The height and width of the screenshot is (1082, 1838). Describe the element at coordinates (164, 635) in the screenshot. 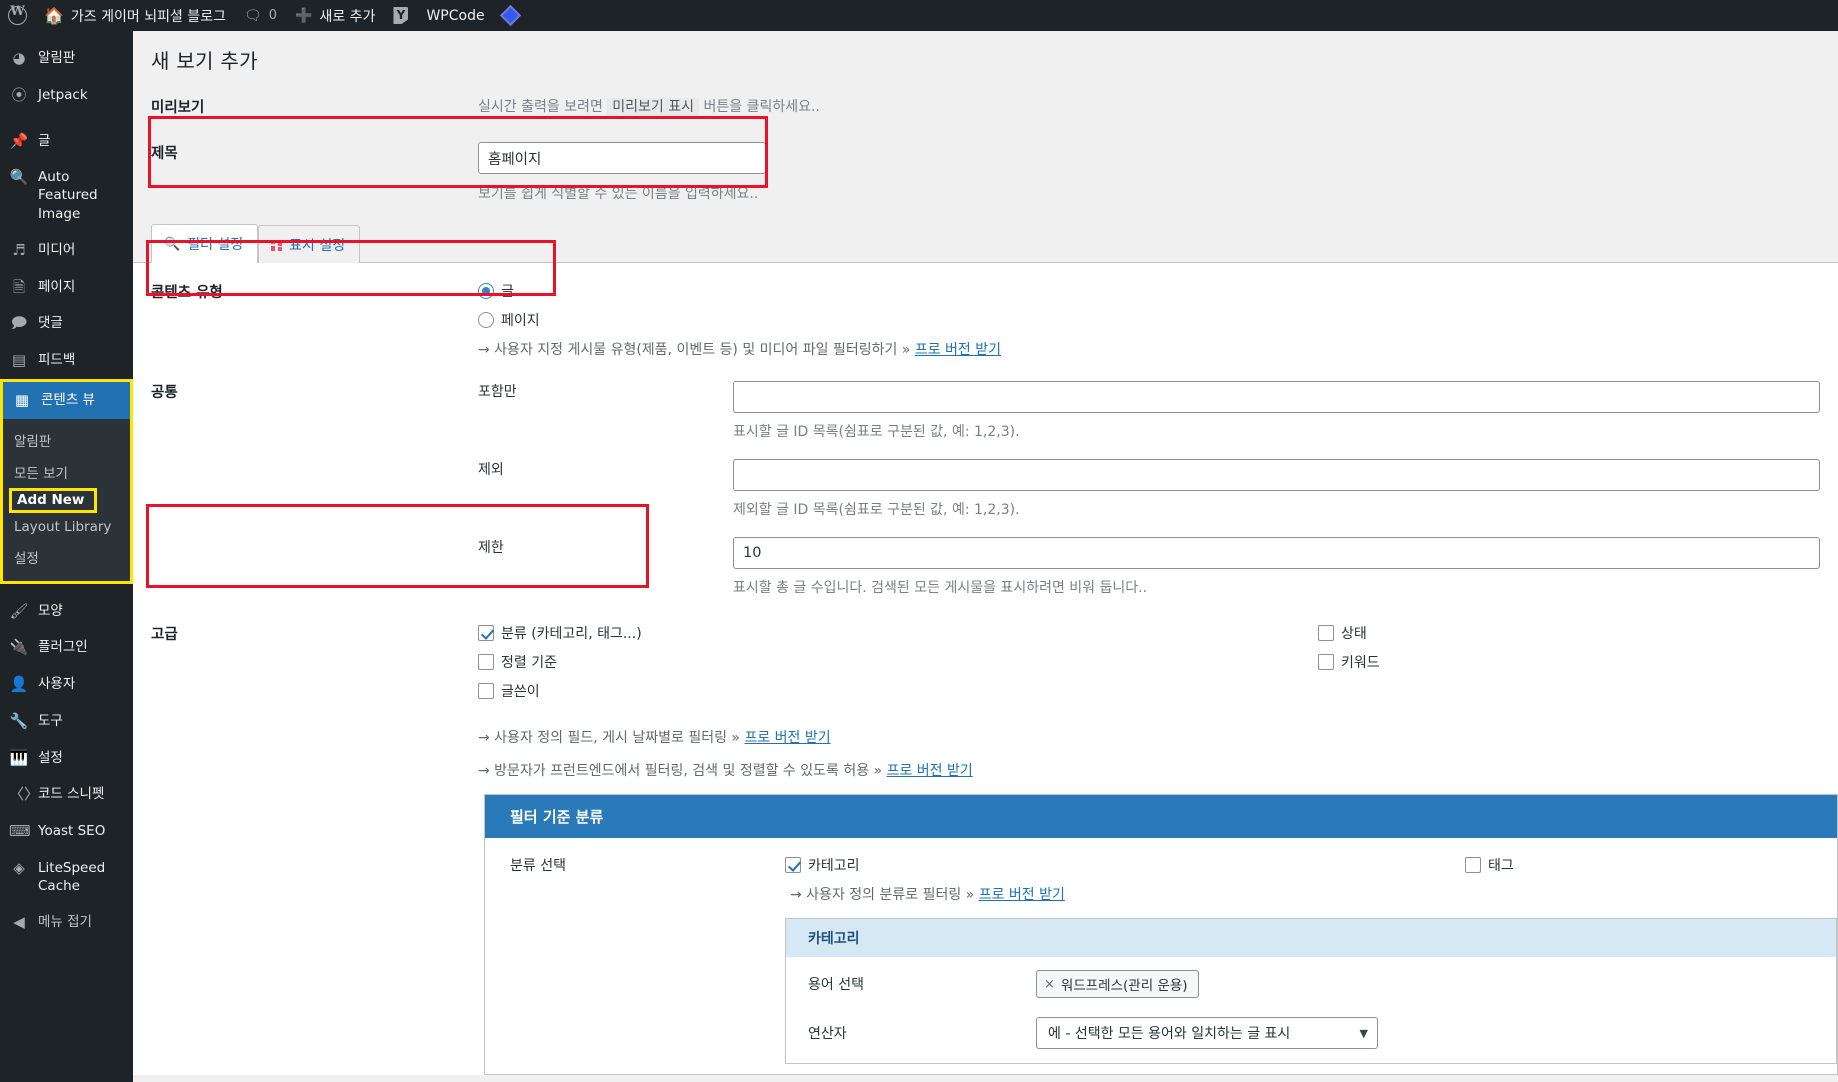

I see `advanced-label: 고급` at that location.